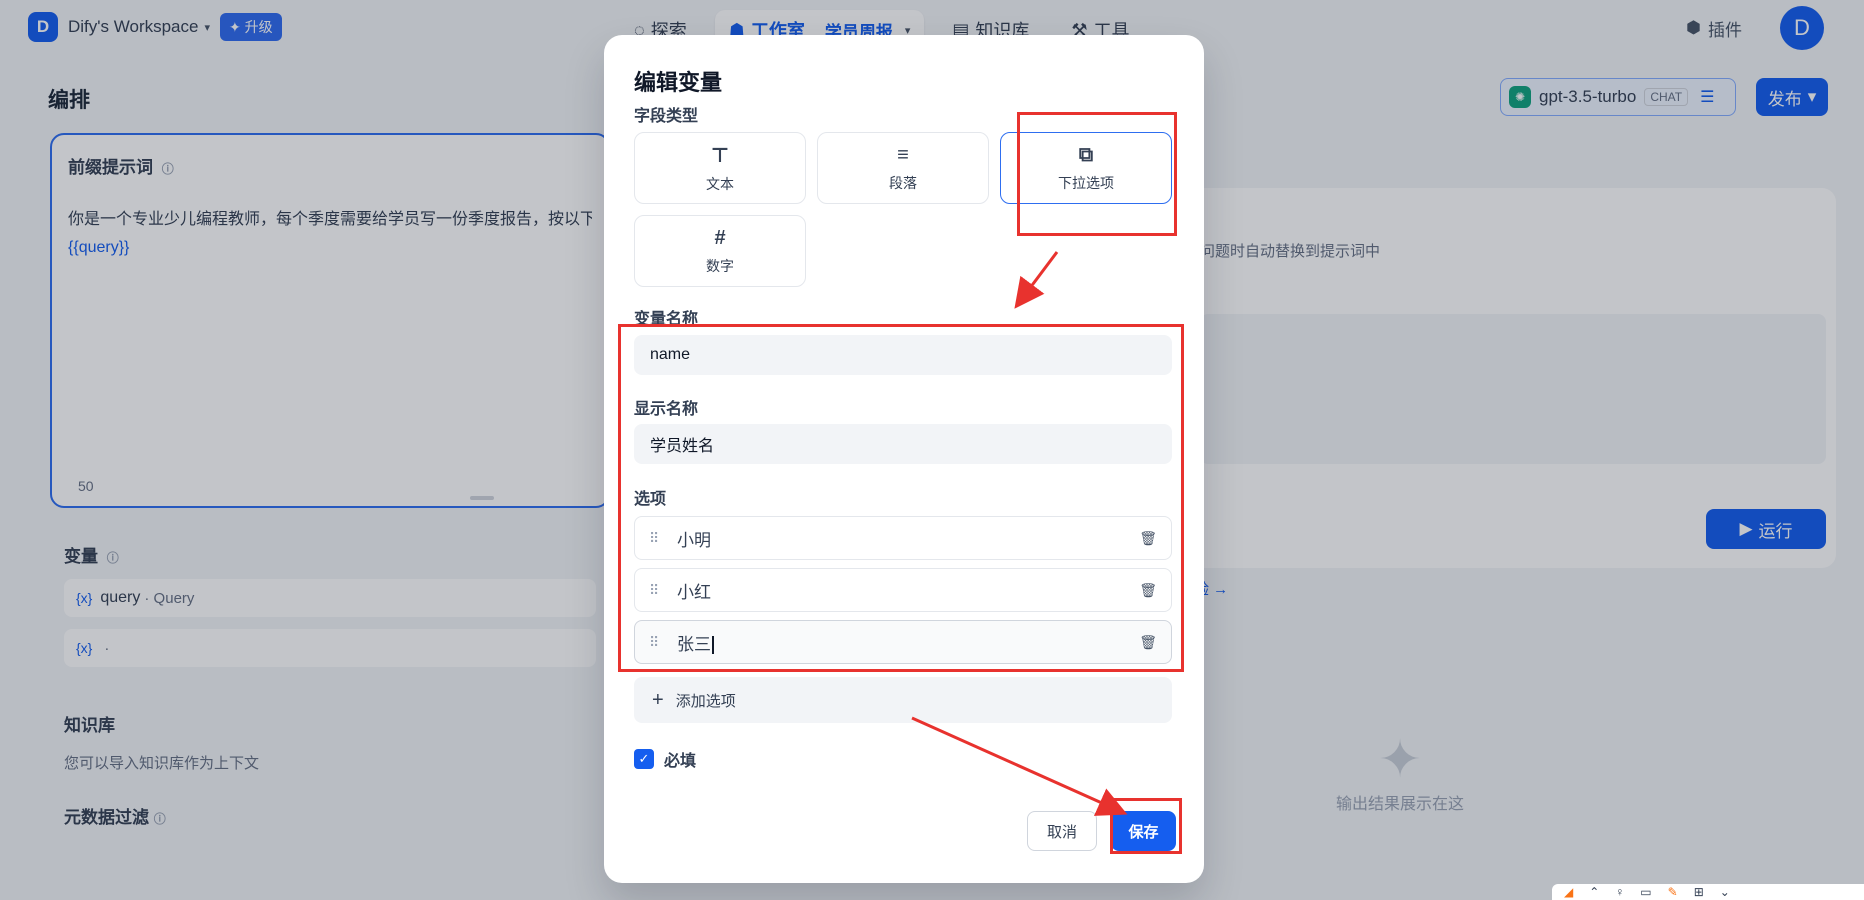 This screenshot has width=1864, height=900. I want to click on floating-toolbar: ◢ ⌃ ♀ ▭ ✎ ⊞ ⌄, so click(1708, 892).